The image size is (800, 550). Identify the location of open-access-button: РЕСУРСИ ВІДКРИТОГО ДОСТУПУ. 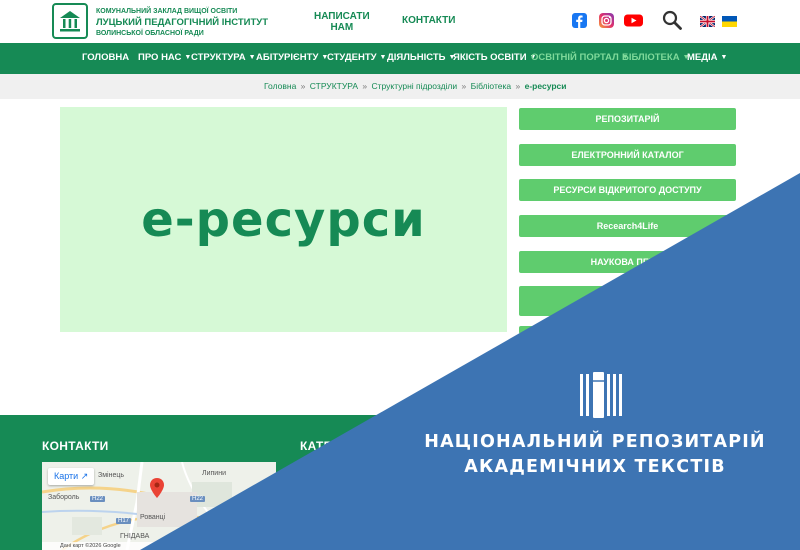
(627, 190).